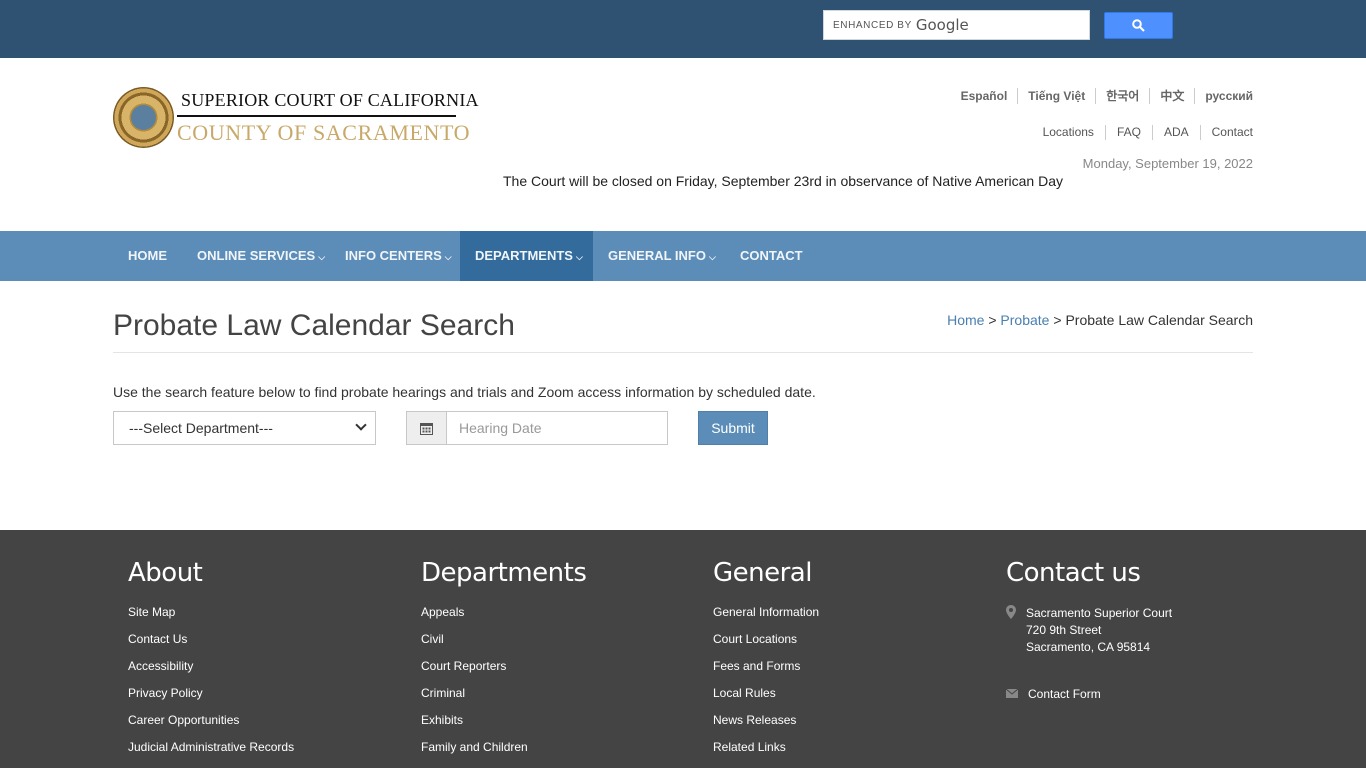 The image size is (1366, 768). Describe the element at coordinates (766, 753) in the screenshot. I see `footer-link: Related Links` at that location.